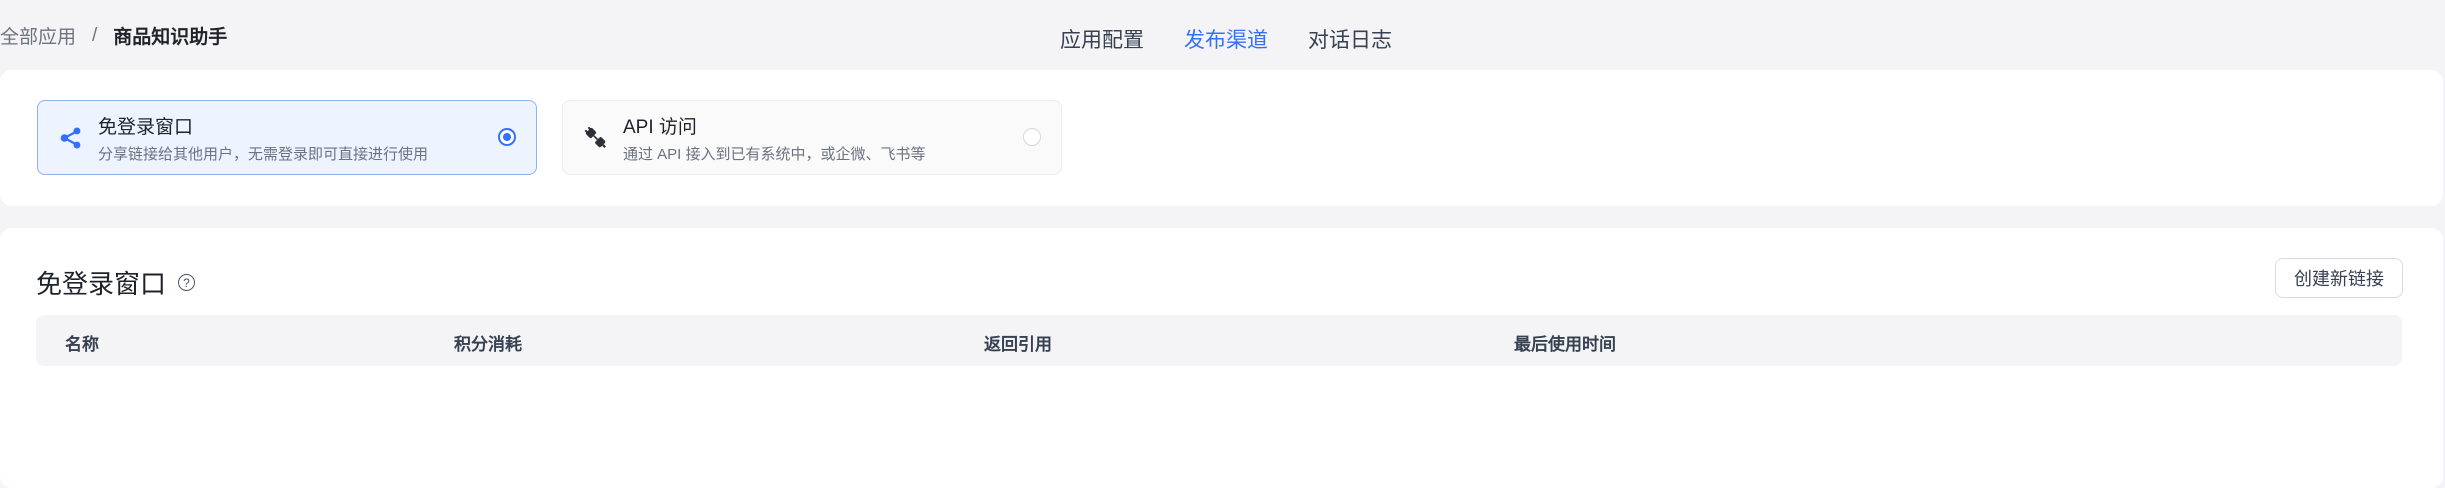  Describe the element at coordinates (101, 284) in the screenshot. I see `section-title-text: 免登录窗口` at that location.